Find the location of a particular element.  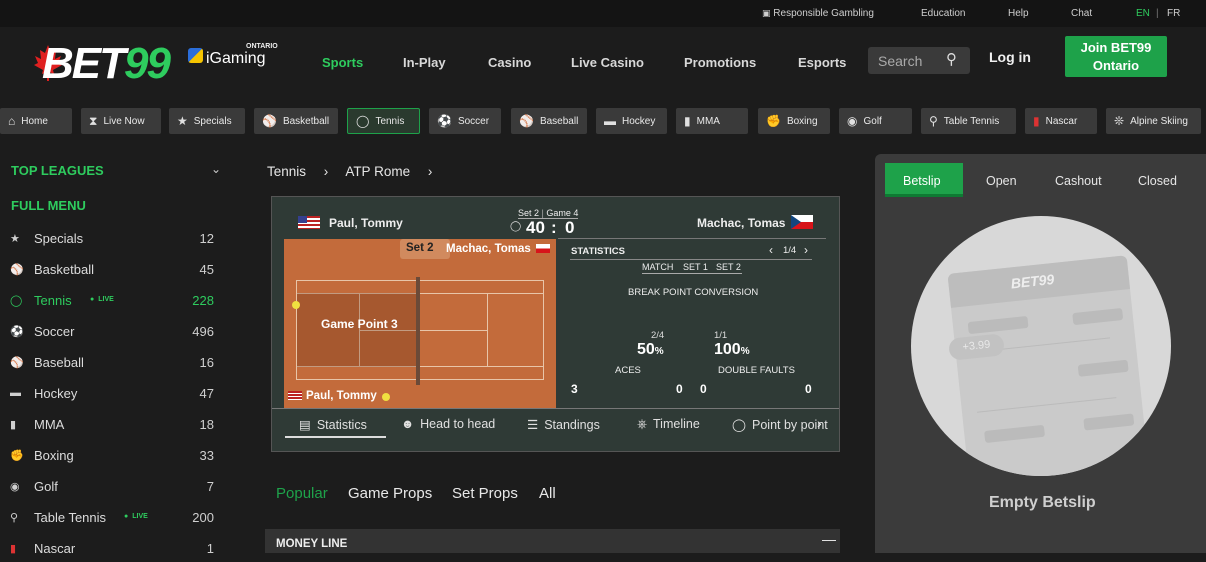

brand-logo: BET99 is located at coordinates (100, 63).